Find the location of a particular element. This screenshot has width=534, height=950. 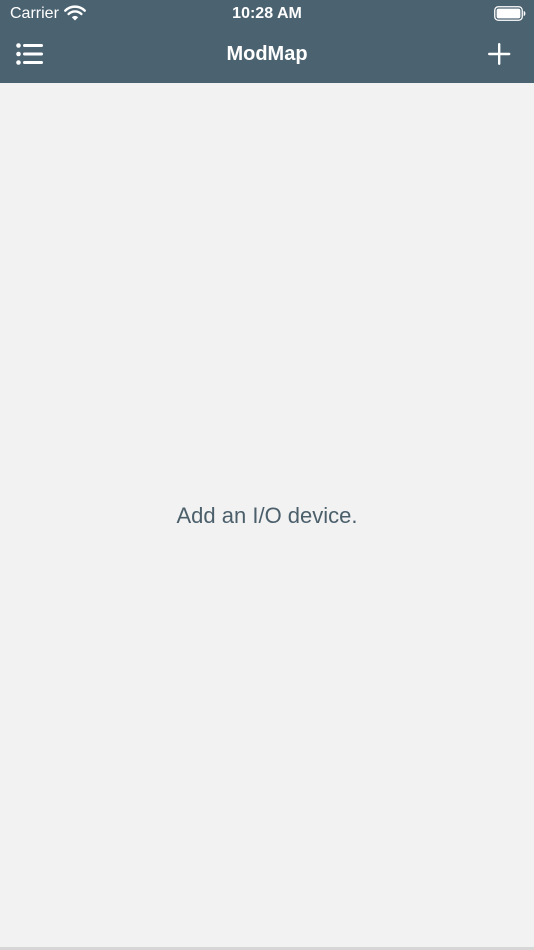

plus-icon is located at coordinates (499, 54).